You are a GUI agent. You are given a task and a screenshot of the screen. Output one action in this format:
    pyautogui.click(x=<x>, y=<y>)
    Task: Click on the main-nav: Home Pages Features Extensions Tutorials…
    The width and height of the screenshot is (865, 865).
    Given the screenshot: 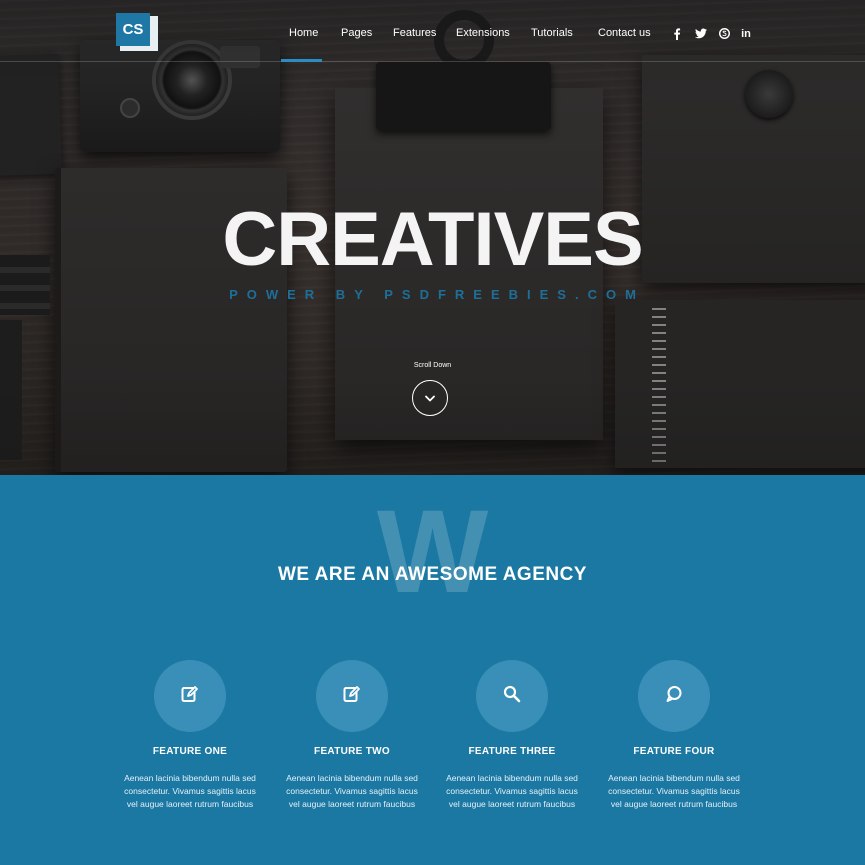 What is the action you would take?
    pyautogui.click(x=432, y=35)
    